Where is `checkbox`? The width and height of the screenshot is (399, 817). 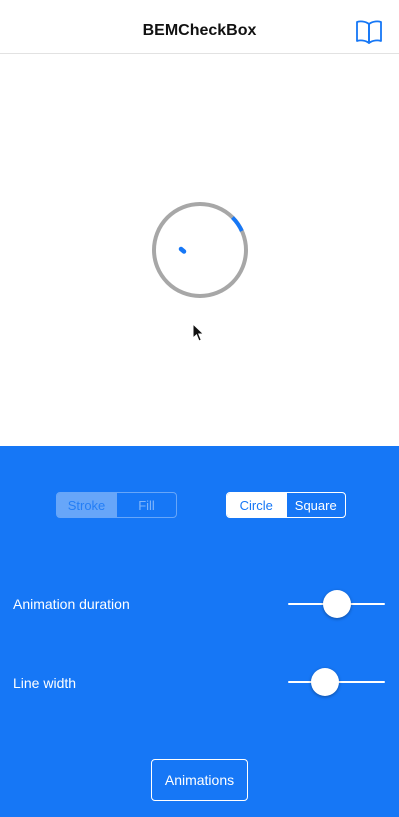 checkbox is located at coordinates (200, 250).